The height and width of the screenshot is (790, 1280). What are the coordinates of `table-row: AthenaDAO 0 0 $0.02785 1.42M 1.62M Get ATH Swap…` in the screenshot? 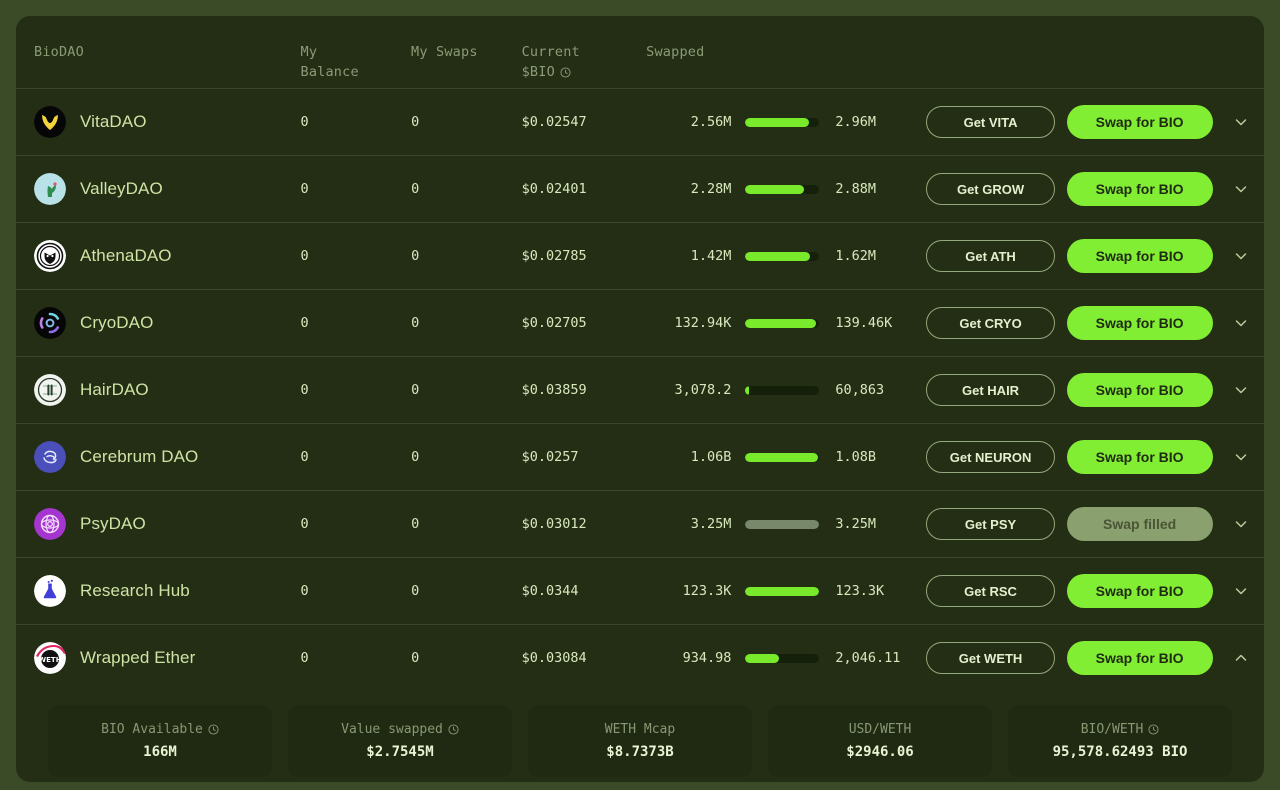 It's located at (640, 255).